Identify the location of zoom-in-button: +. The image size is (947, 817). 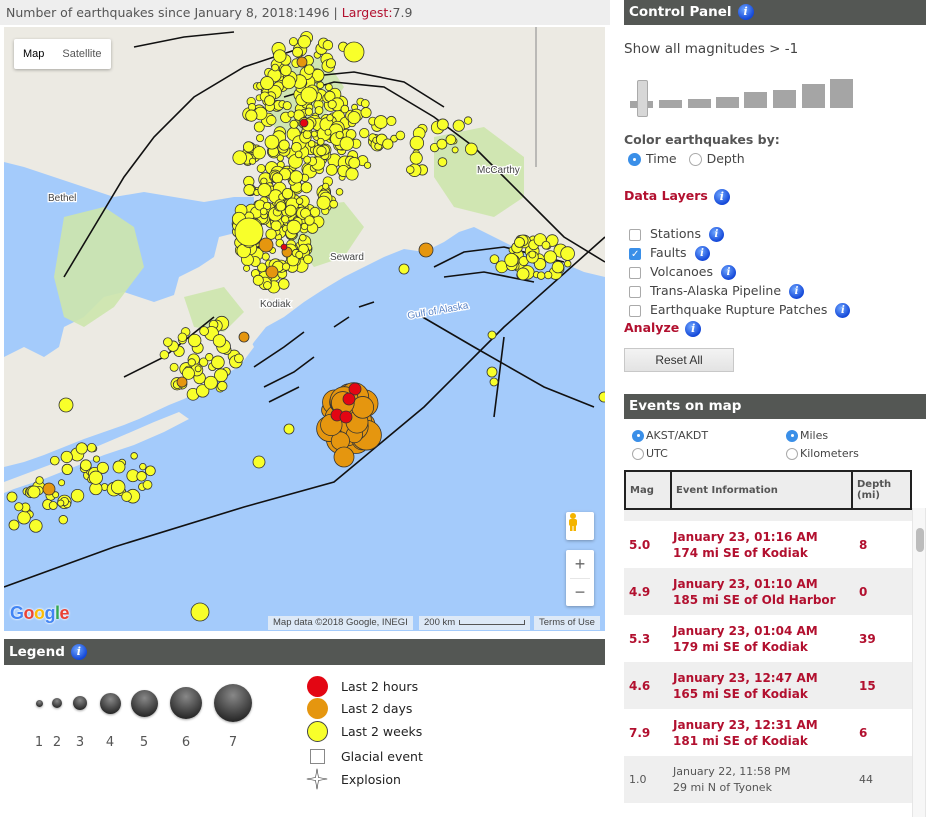
(580, 564).